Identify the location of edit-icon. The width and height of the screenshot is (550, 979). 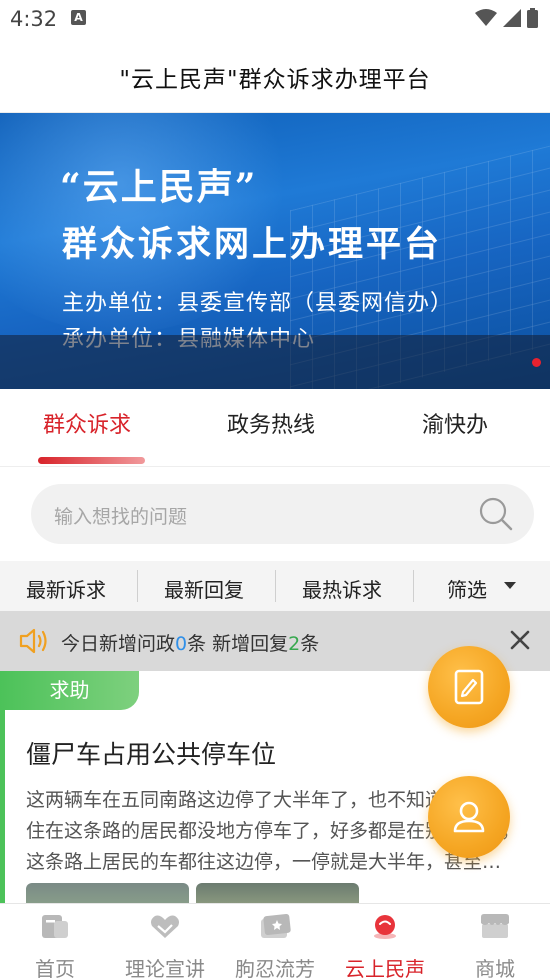
(469, 687).